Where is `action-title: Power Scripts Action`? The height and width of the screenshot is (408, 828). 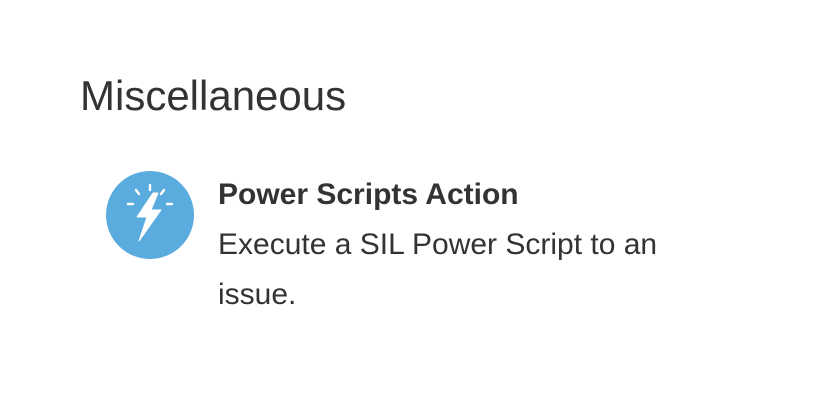
action-title: Power Scripts Action is located at coordinates (368, 194).